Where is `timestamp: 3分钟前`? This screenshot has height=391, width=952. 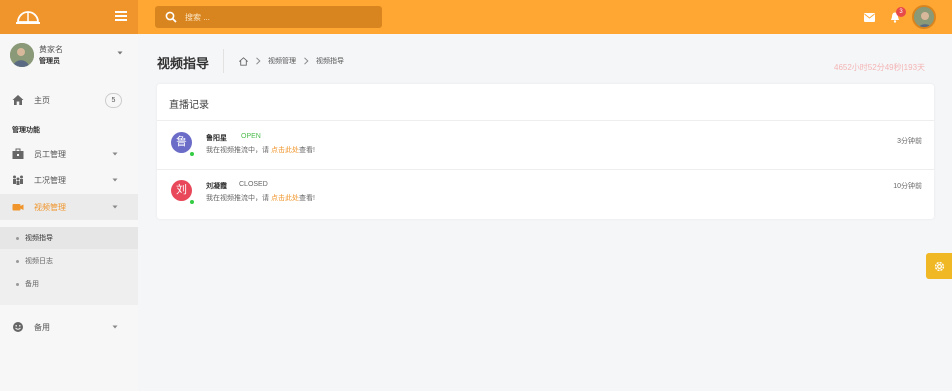
timestamp: 3分钟前 is located at coordinates (909, 141).